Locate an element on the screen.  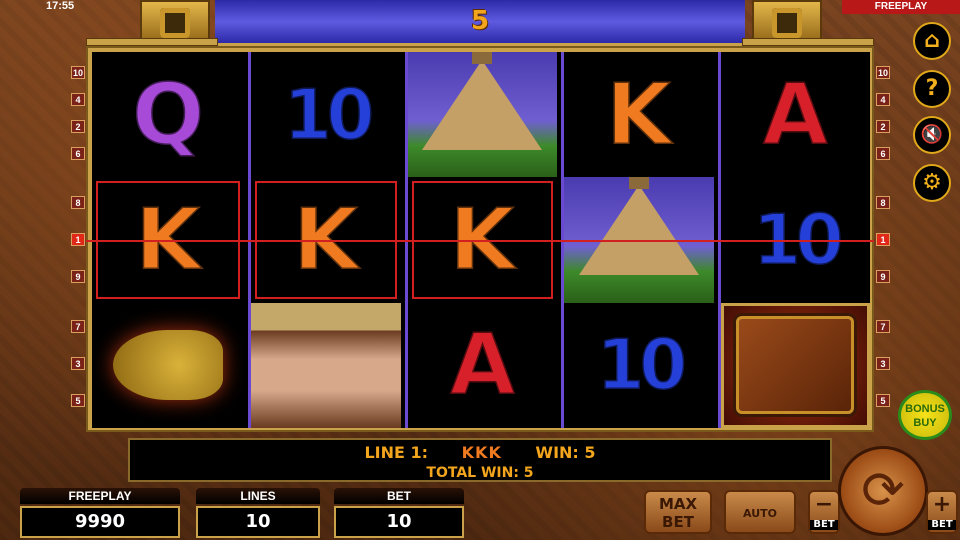
win-line-row: LINE 1: KKK WIN: 5 is located at coordinates (480, 452).